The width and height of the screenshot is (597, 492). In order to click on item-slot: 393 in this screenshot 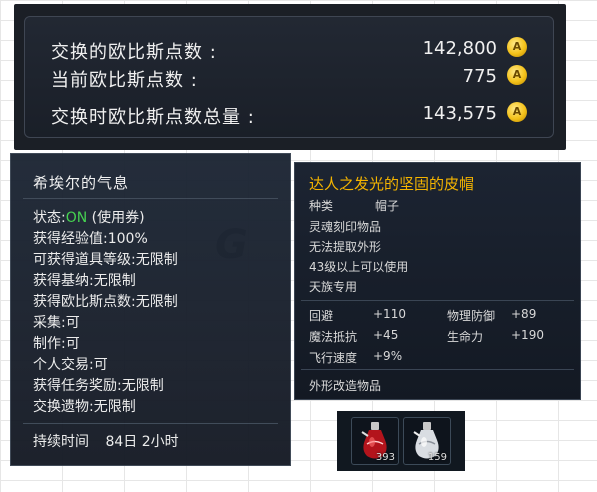, I will do `click(375, 441)`.